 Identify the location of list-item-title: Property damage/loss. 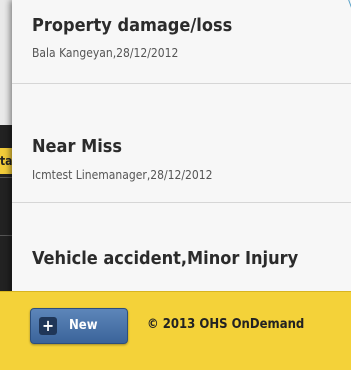
(132, 25).